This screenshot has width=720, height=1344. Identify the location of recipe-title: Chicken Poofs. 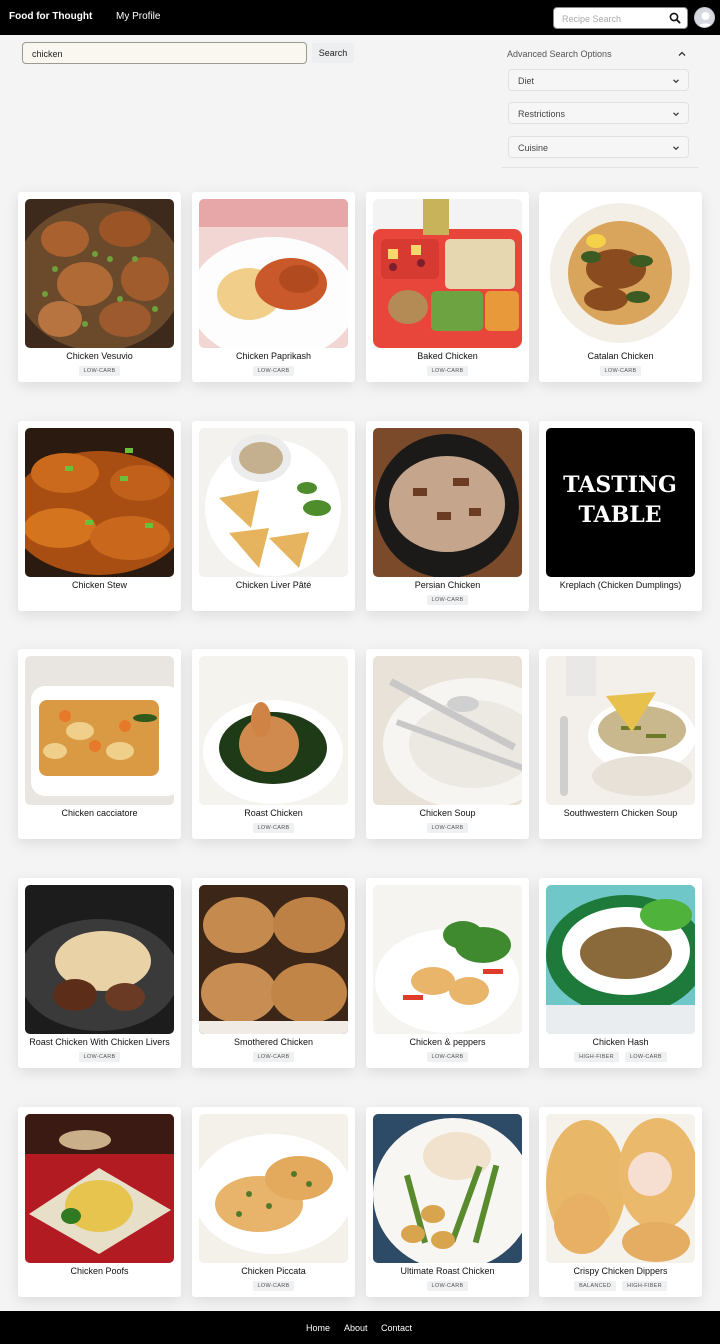
(99, 1271).